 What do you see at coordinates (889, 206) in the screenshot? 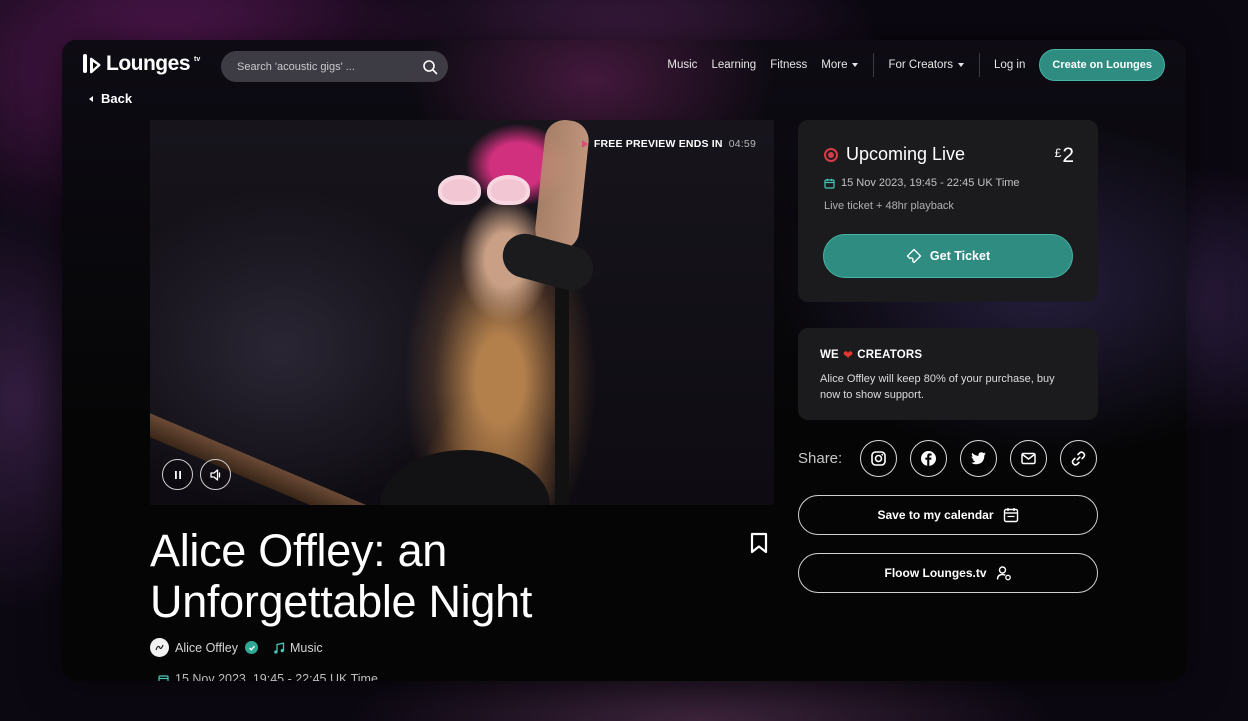
I see `live-subtitle: Live ticket + 48hr playback` at bounding box center [889, 206].